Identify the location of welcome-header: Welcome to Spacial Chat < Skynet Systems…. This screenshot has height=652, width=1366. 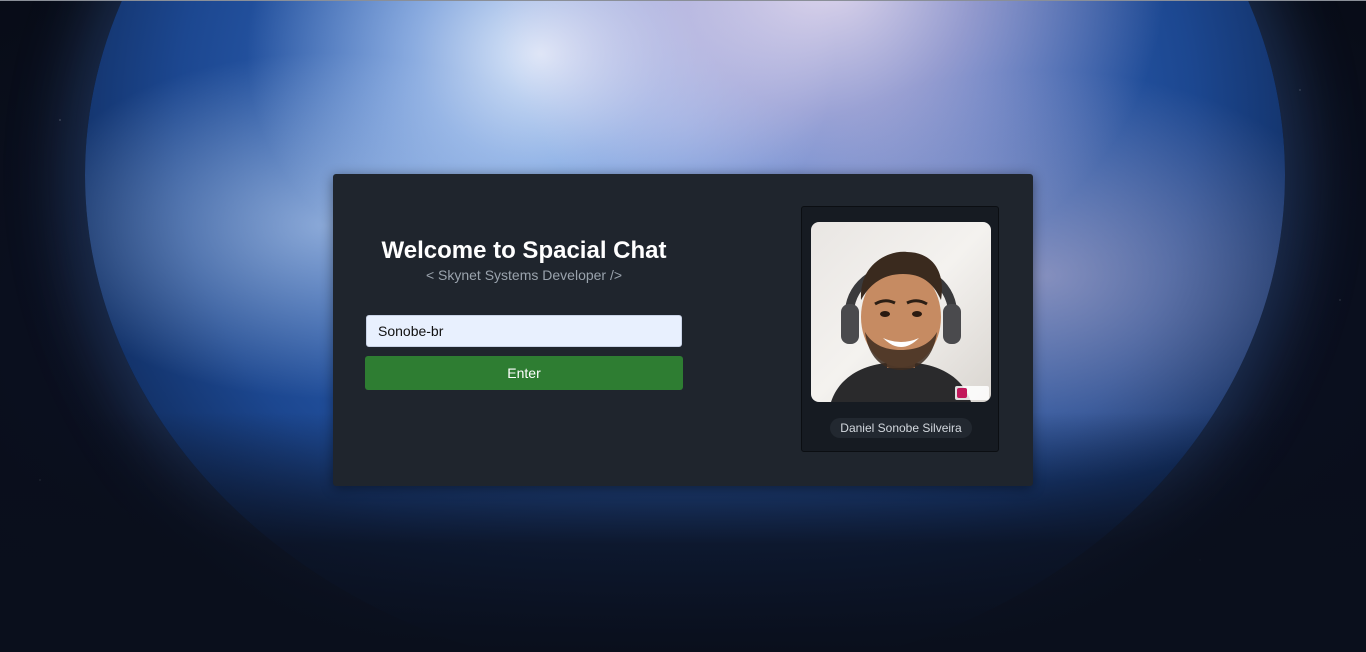
(524, 260).